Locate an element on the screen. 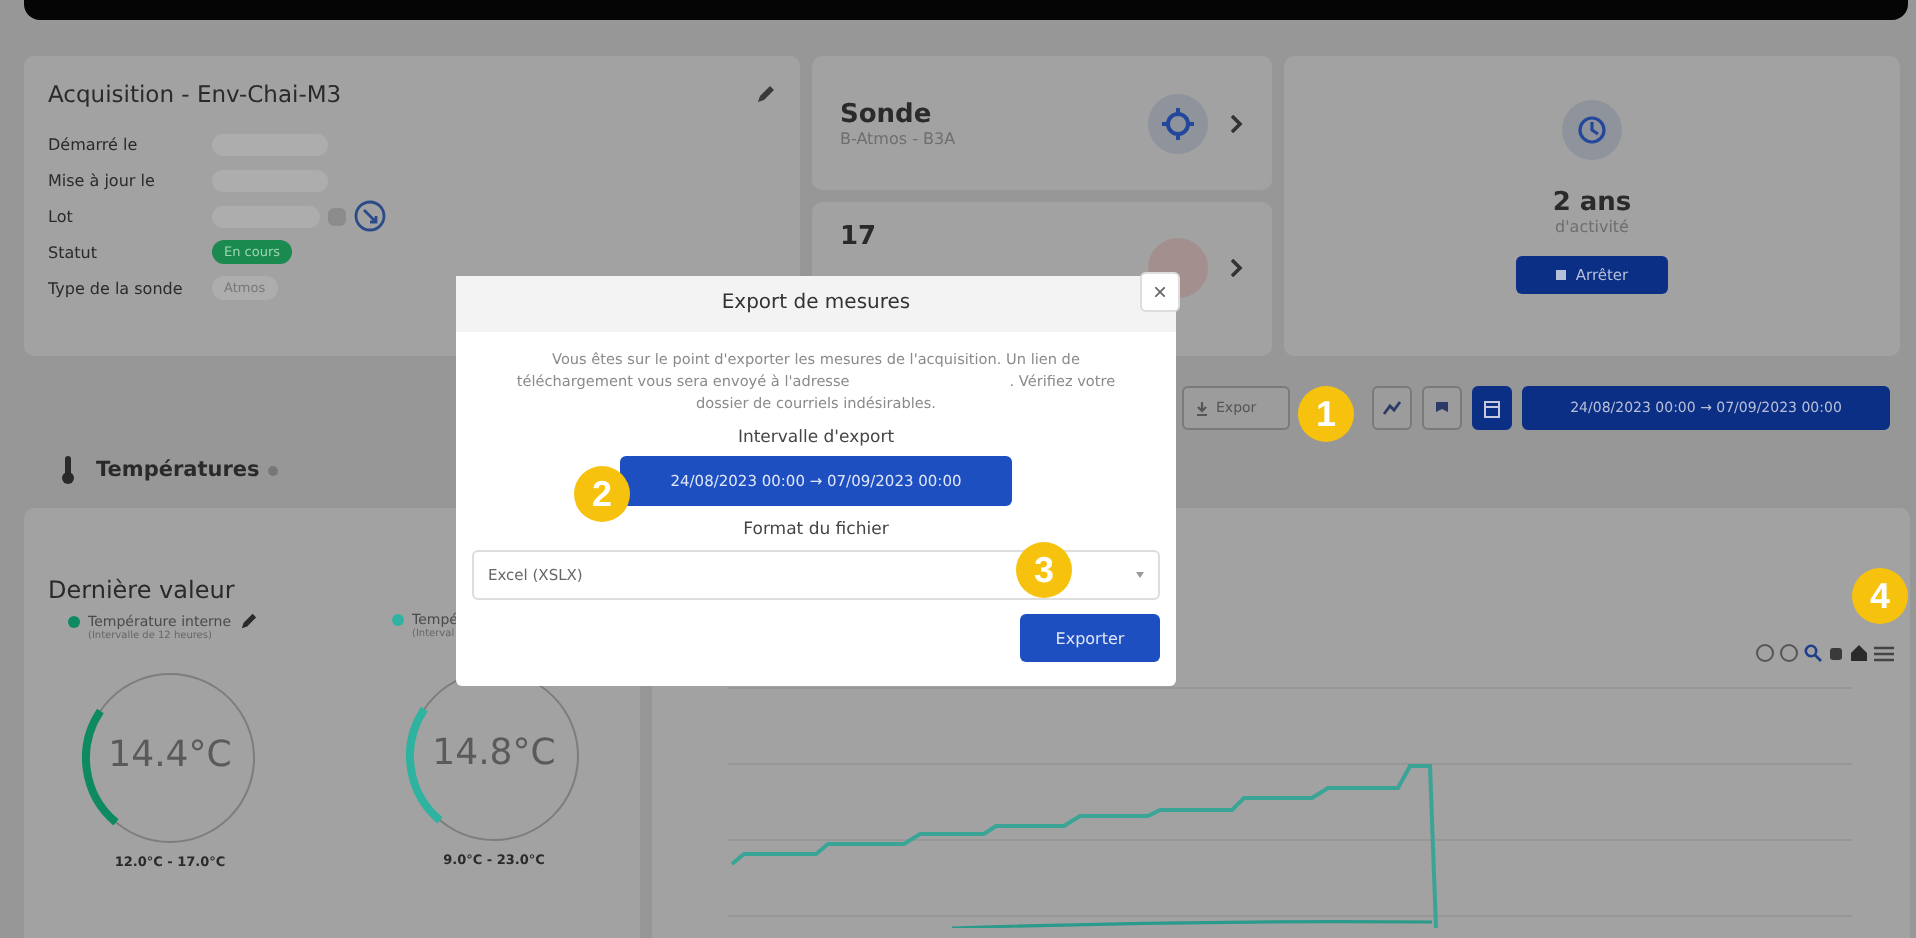 This screenshot has height=938, width=1916. card-title: Sonde is located at coordinates (887, 114).